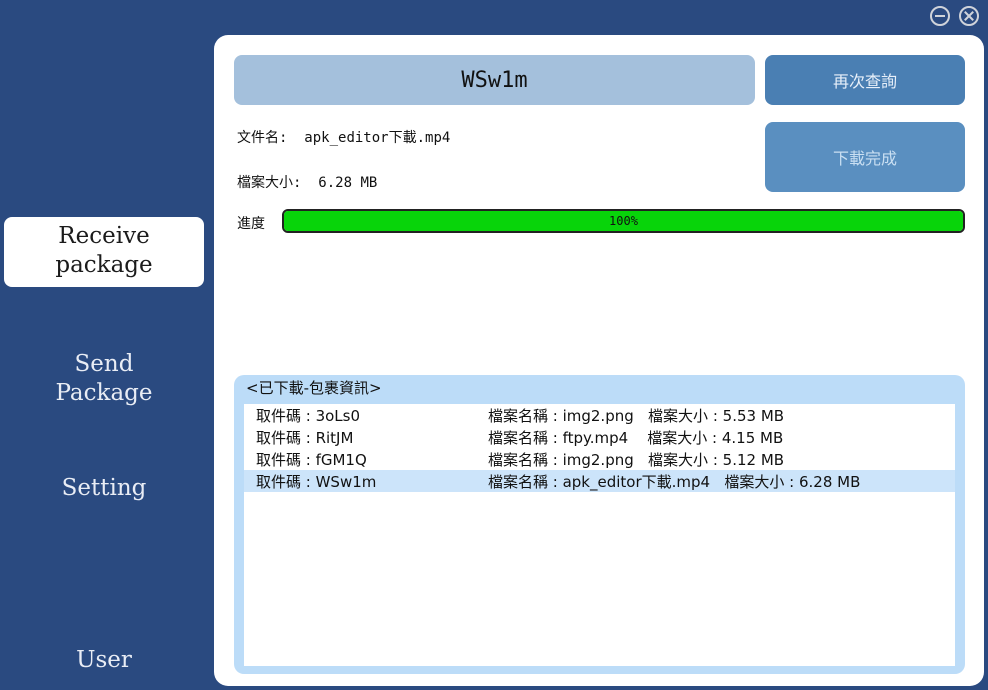 The width and height of the screenshot is (988, 690). What do you see at coordinates (674, 482) in the screenshot?
I see `list-item-info: 檔案名稱 : apk_editor下載.mp4 檔案大小 : 6.28 MB` at bounding box center [674, 482].